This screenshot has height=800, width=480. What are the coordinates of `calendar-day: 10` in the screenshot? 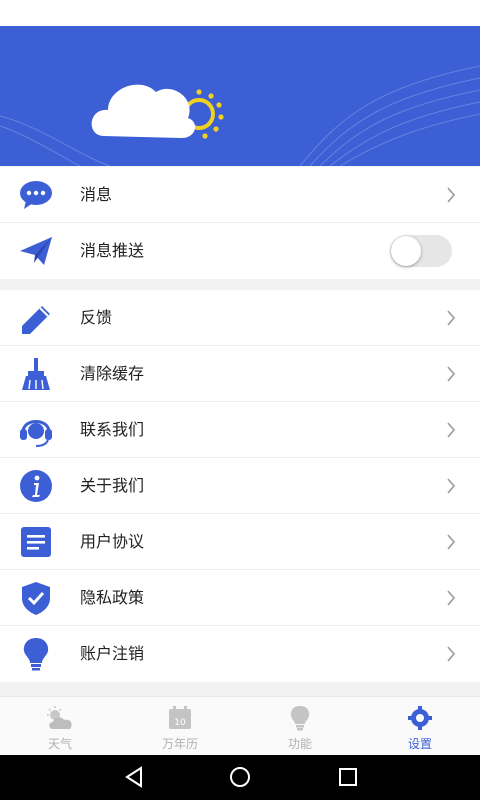 It's located at (180, 723).